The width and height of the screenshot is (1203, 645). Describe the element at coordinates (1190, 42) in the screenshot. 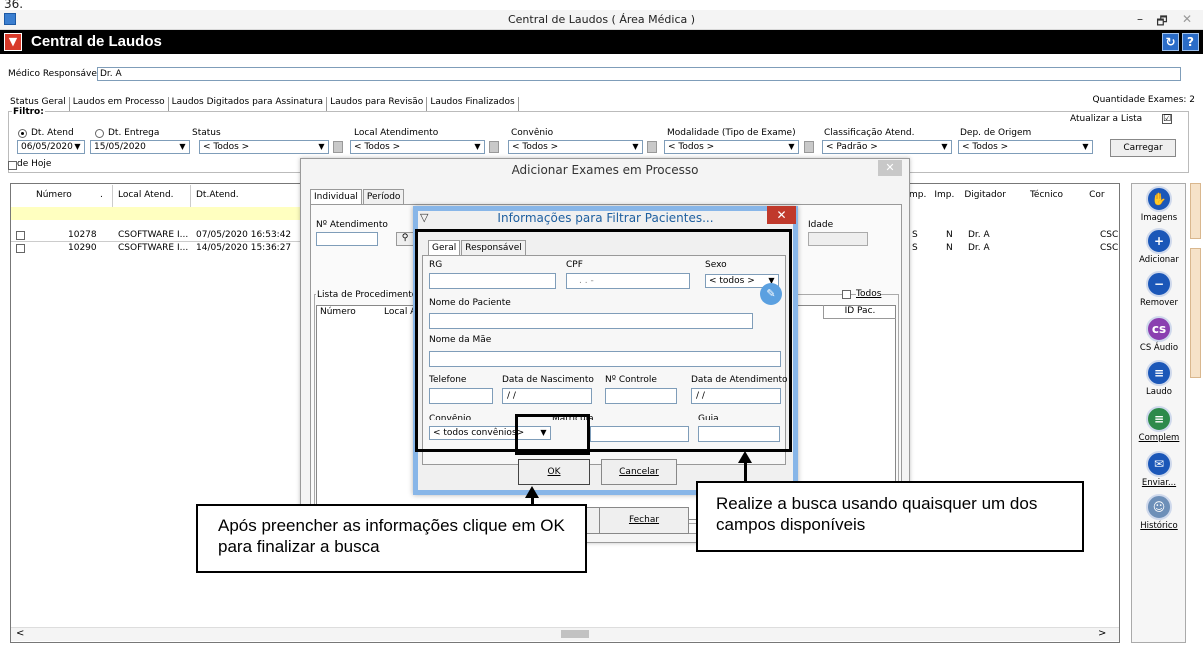

I see `help-icon: ?` at that location.